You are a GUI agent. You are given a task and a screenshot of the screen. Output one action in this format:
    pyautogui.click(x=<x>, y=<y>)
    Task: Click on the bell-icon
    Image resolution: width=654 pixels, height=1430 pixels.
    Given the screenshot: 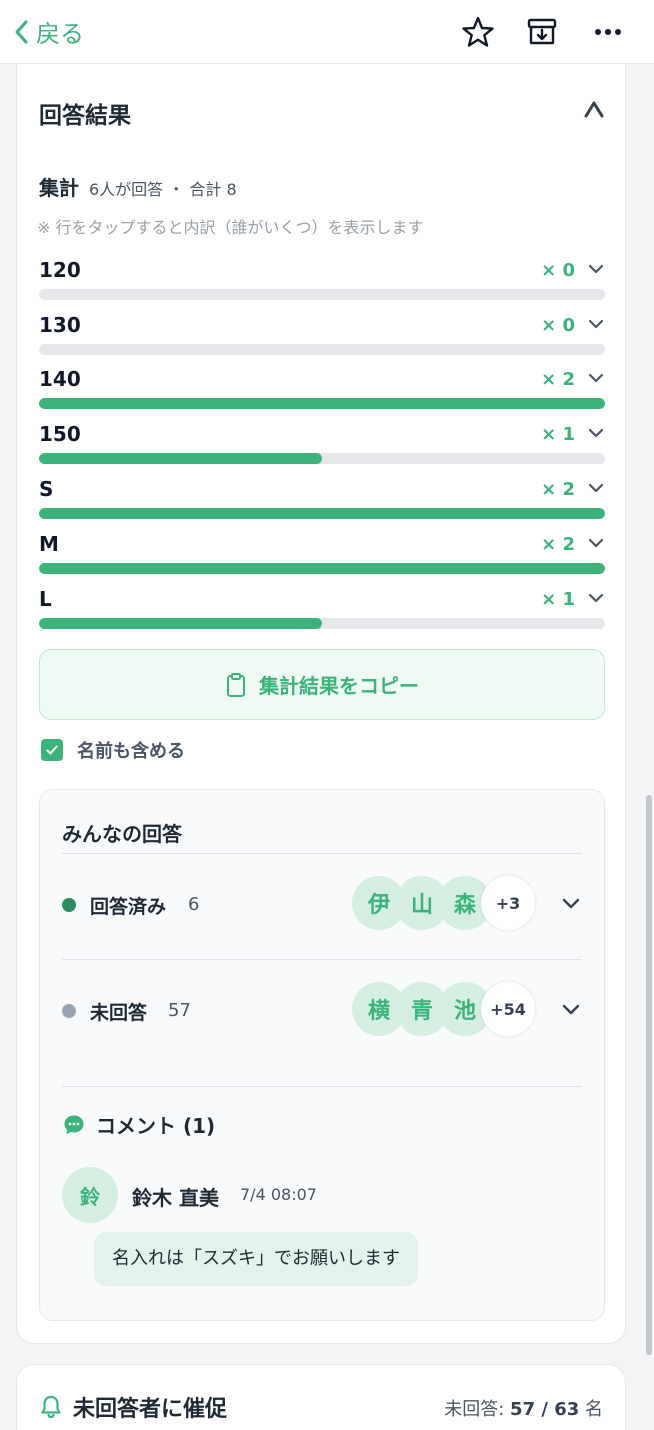 What is the action you would take?
    pyautogui.click(x=51, y=1407)
    